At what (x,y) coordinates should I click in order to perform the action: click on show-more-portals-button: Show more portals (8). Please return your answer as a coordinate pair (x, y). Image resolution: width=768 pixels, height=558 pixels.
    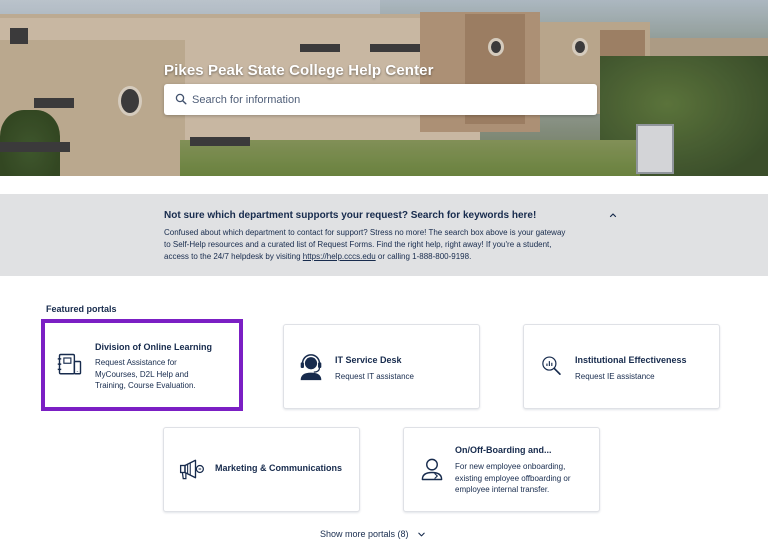
    Looking at the image, I should click on (373, 536).